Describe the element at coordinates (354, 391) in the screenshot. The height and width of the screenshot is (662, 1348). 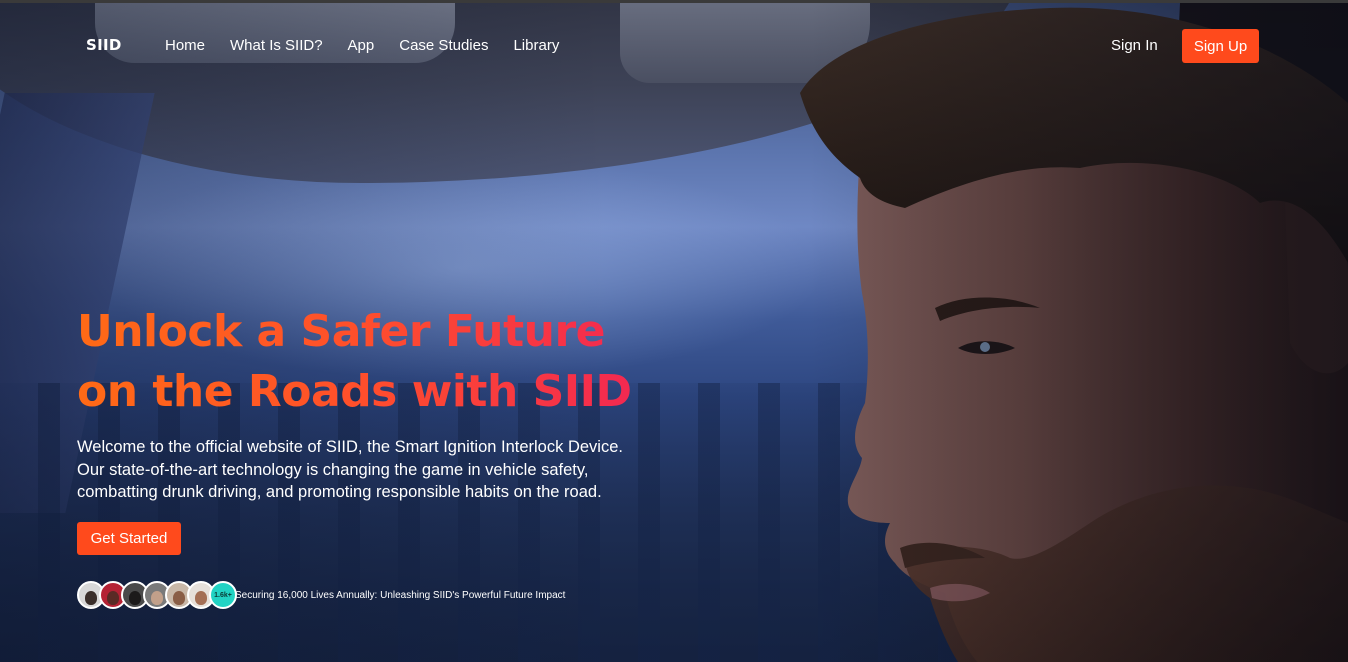
I see `hero-headline-line-2: on the Roads with SIID` at that location.